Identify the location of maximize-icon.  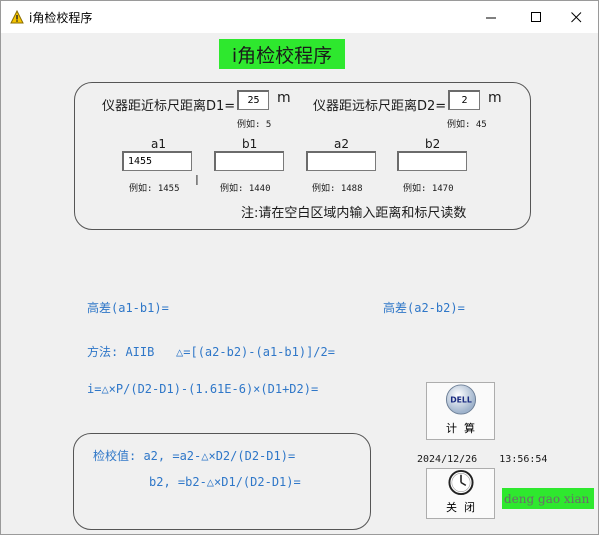
(535, 16).